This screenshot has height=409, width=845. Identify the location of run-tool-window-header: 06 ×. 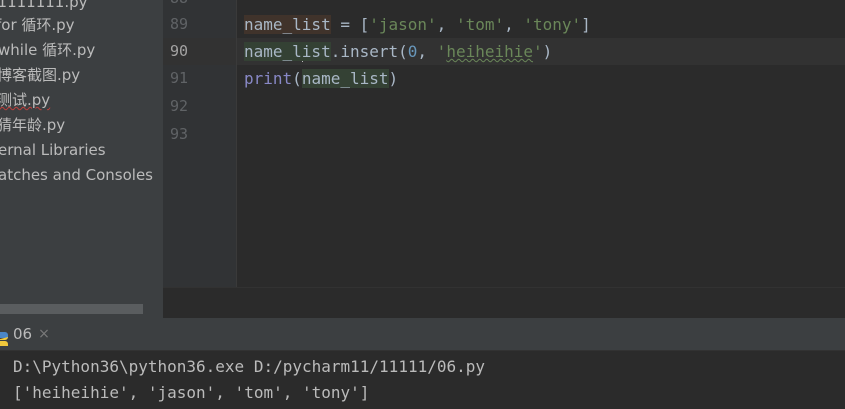
(422, 334).